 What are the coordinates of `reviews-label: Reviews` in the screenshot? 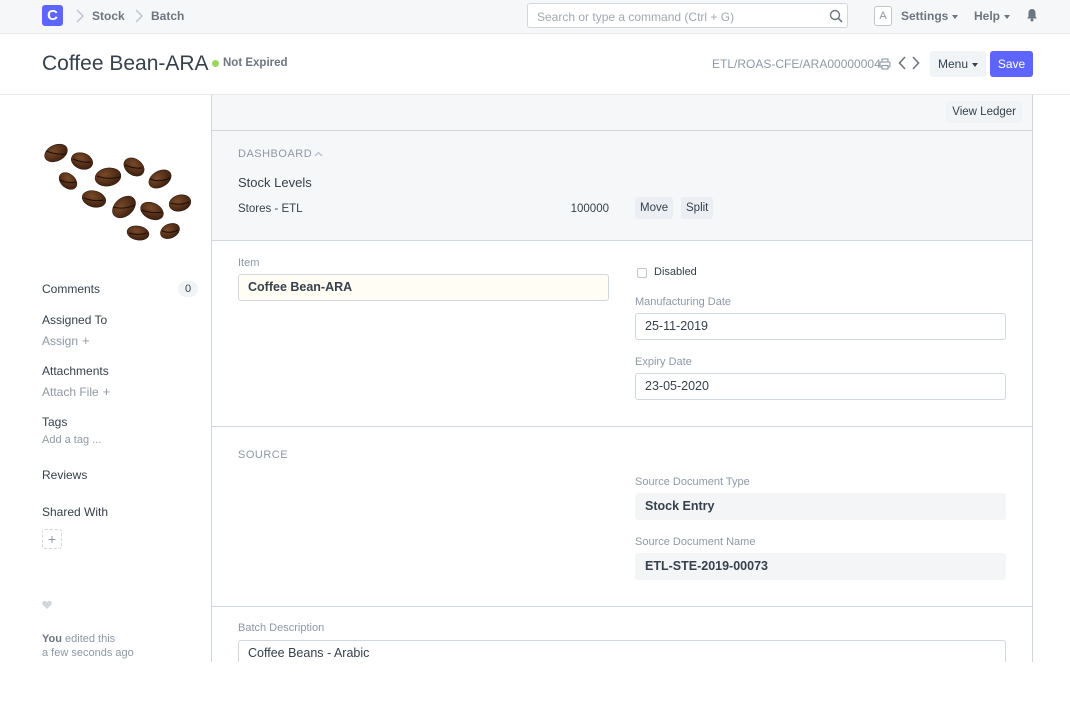 It's located at (65, 475).